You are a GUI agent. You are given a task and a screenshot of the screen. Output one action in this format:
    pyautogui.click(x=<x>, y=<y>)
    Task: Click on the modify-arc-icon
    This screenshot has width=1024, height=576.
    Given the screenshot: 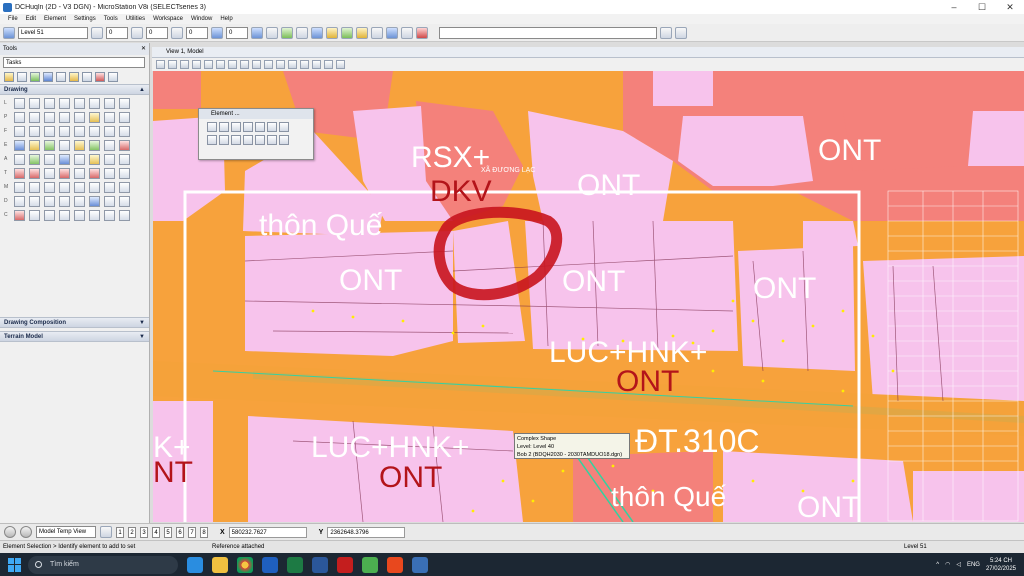 What is the action you would take?
    pyautogui.click(x=79, y=131)
    